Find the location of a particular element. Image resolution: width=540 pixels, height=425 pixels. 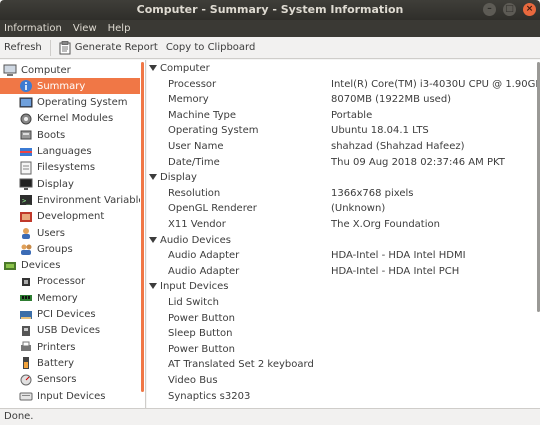

sidebar-item-usb-devices: USB Devices is located at coordinates (70, 331).